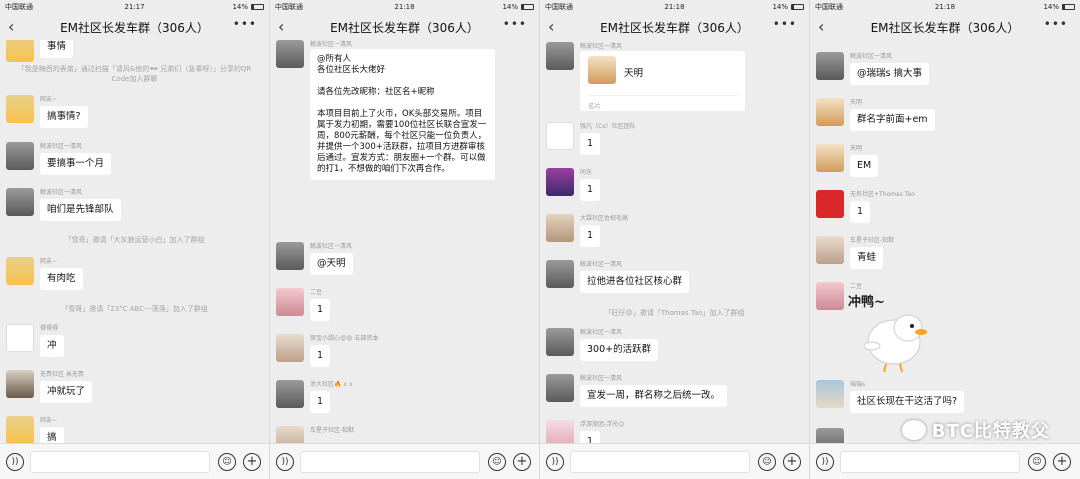 The width and height of the screenshot is (1080, 479). I want to click on message-bubble: 群名字前面+em, so click(892, 120).